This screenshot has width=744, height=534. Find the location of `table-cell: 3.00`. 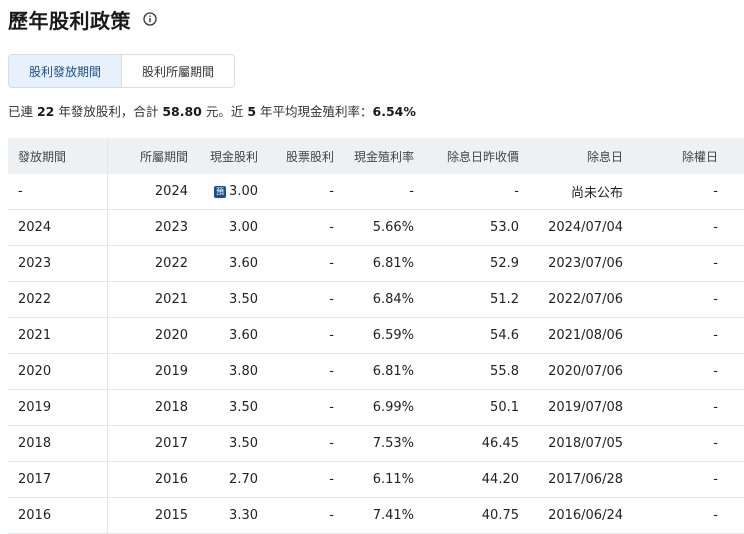

table-cell: 3.00 is located at coordinates (243, 227).